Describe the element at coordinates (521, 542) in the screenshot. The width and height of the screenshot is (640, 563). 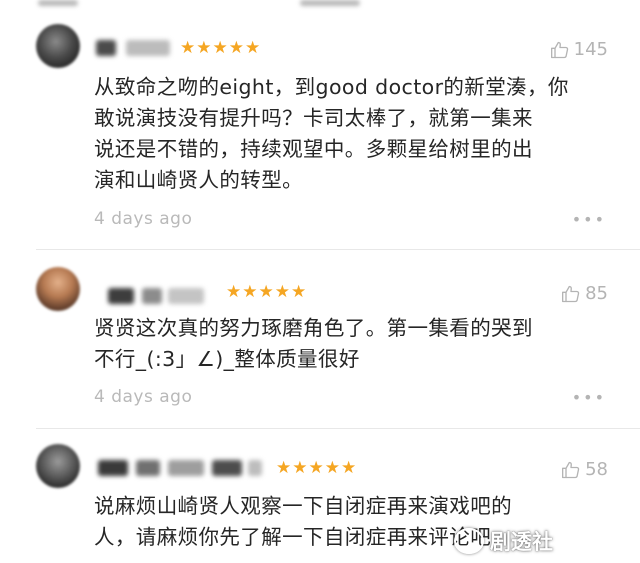
I see `watermark-text: 剧透社` at that location.